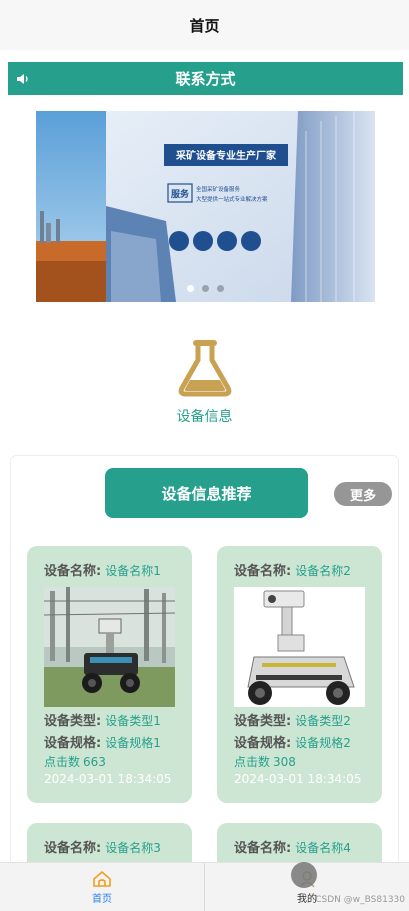 The width and height of the screenshot is (409, 911). I want to click on card-name-row: 设备名称: 设备名称1, so click(109, 569).